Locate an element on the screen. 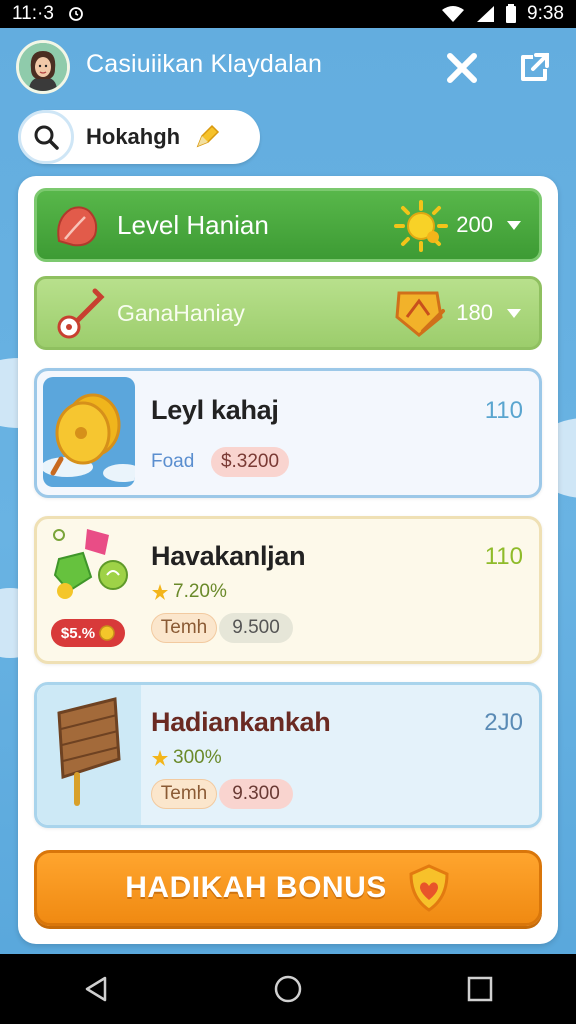 The image size is (576, 1024). search-bar: Hokahgh is located at coordinates (139, 137).